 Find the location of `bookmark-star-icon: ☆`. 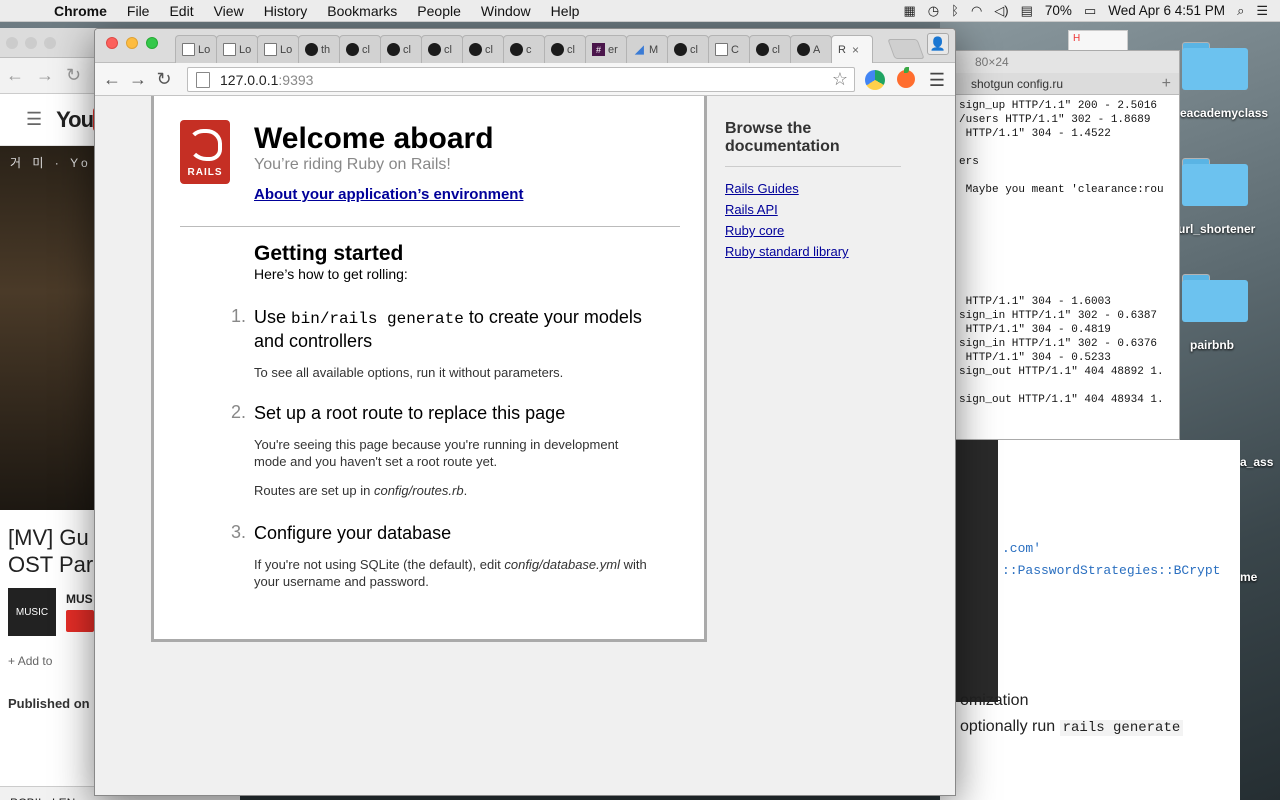

bookmark-star-icon: ☆ is located at coordinates (840, 79).